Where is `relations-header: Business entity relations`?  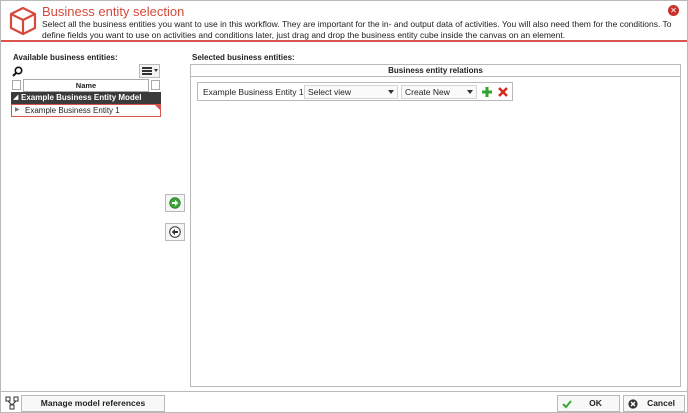 relations-header: Business entity relations is located at coordinates (435, 71).